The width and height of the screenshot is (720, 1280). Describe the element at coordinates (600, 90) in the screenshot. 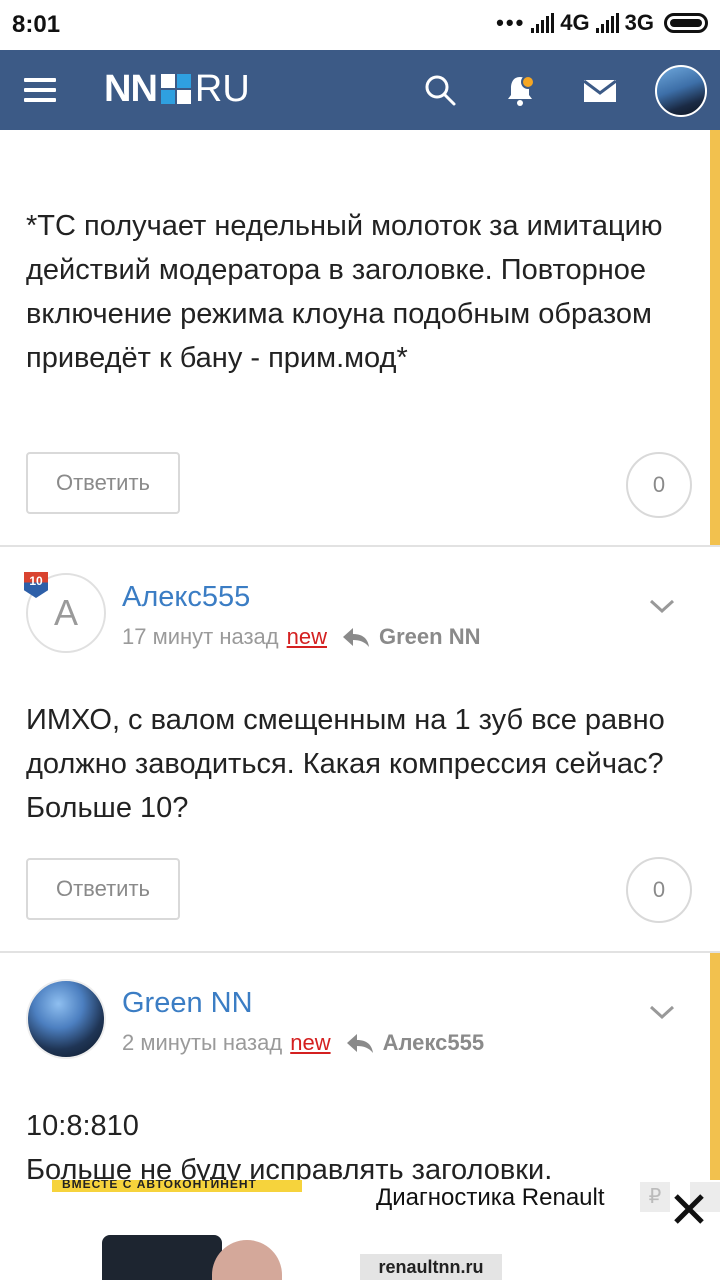

I see `mail-icon` at that location.